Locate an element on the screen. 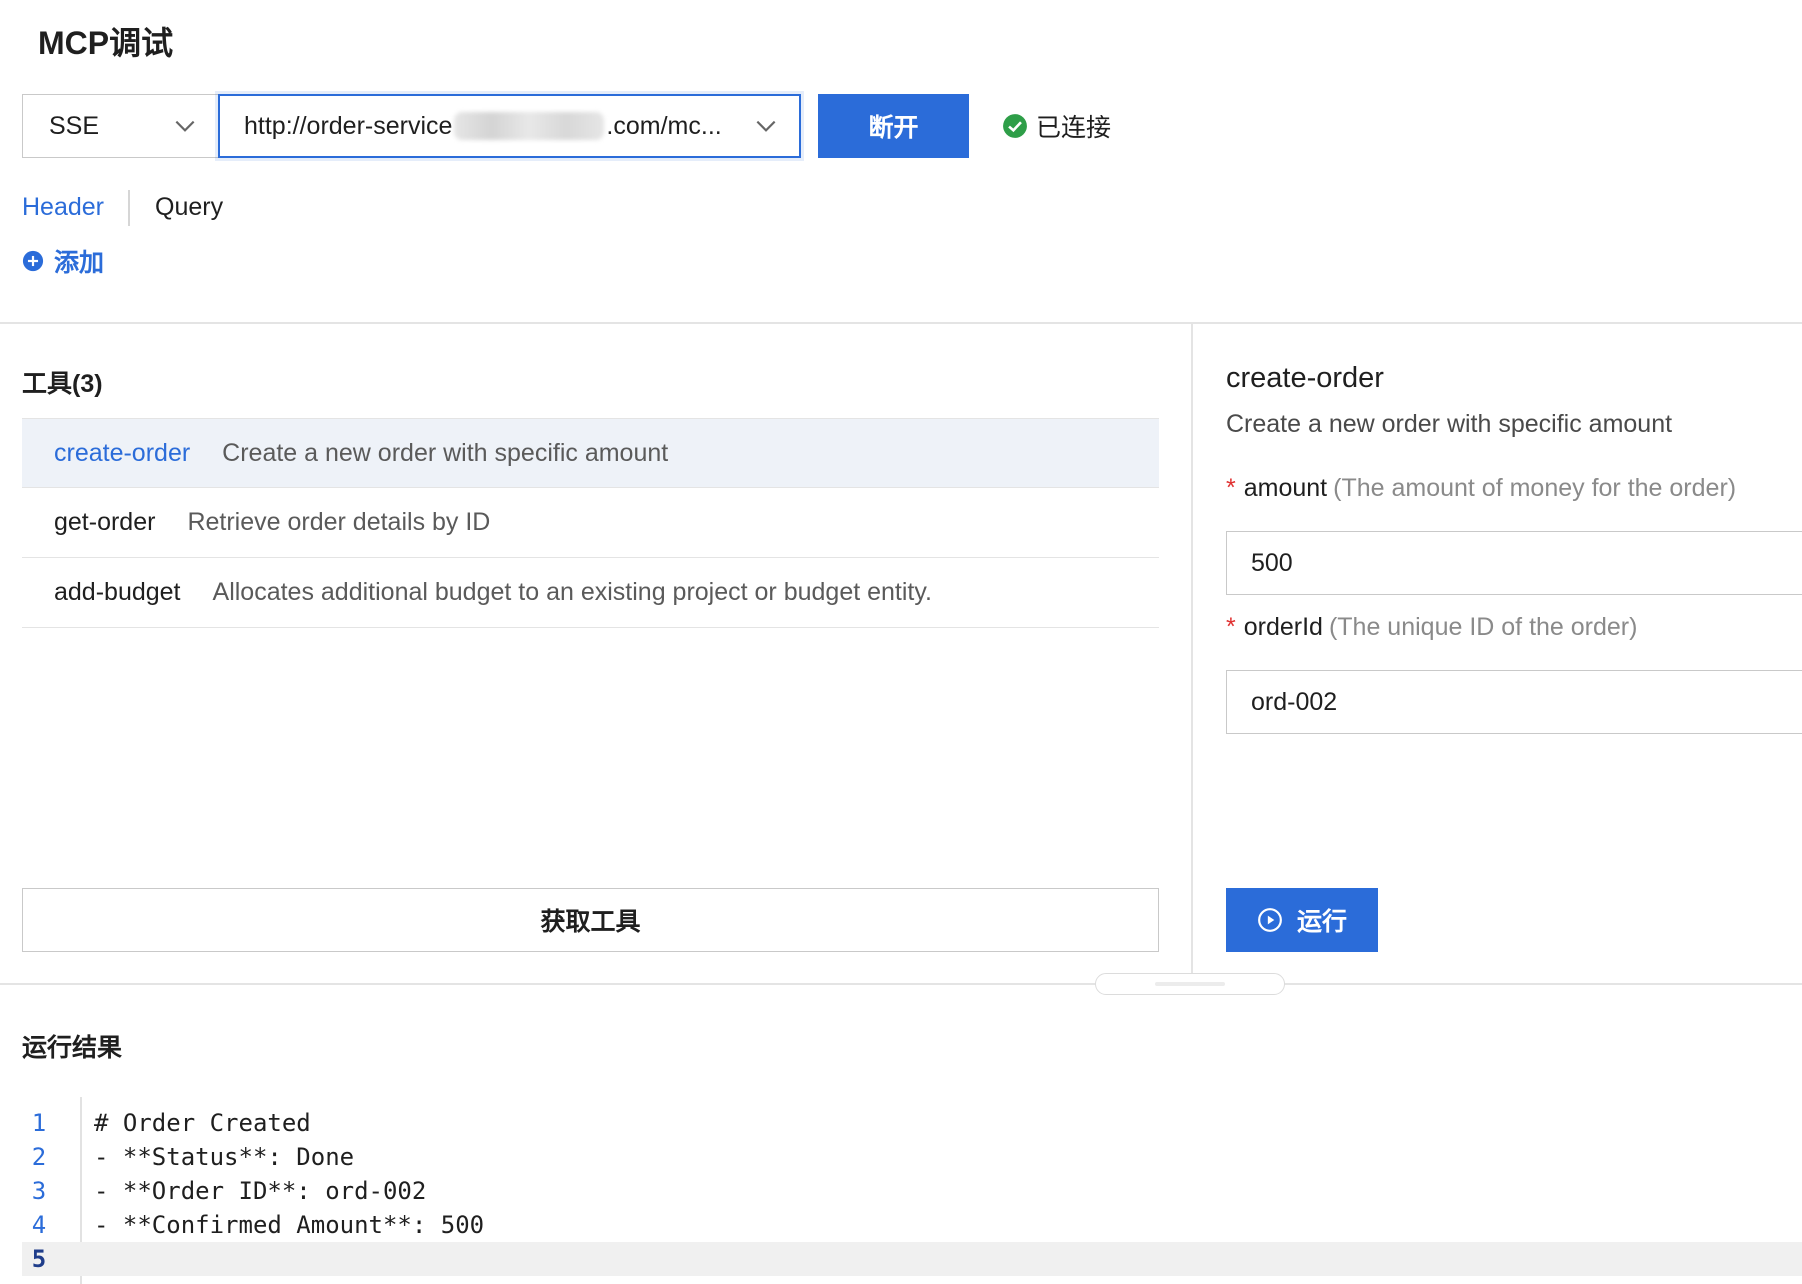 The height and width of the screenshot is (1284, 1802). tool-detail-description: Create a new order with specific amount is located at coordinates (1449, 424).